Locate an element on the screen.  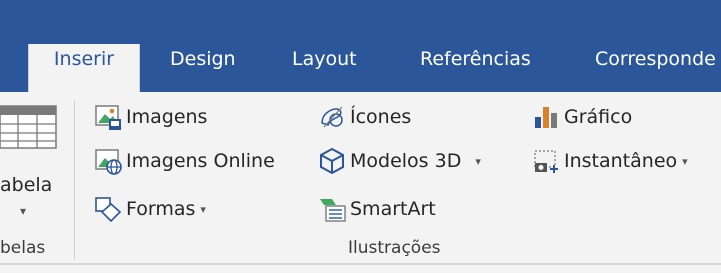
3d-models-label: Modelos 3D is located at coordinates (406, 161).